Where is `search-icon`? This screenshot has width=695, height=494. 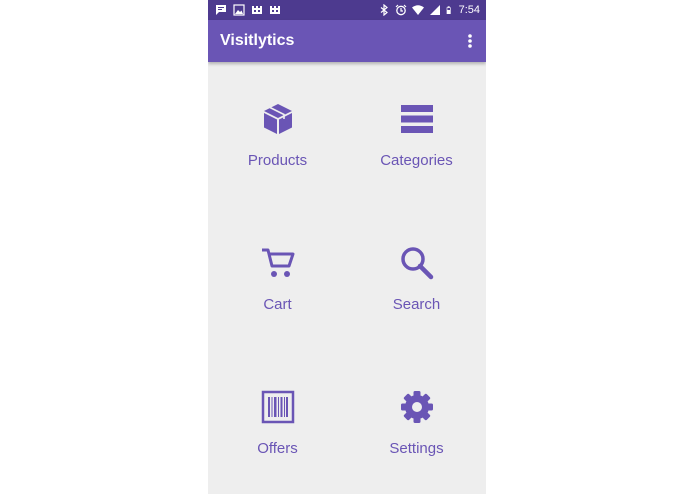 search-icon is located at coordinates (417, 263).